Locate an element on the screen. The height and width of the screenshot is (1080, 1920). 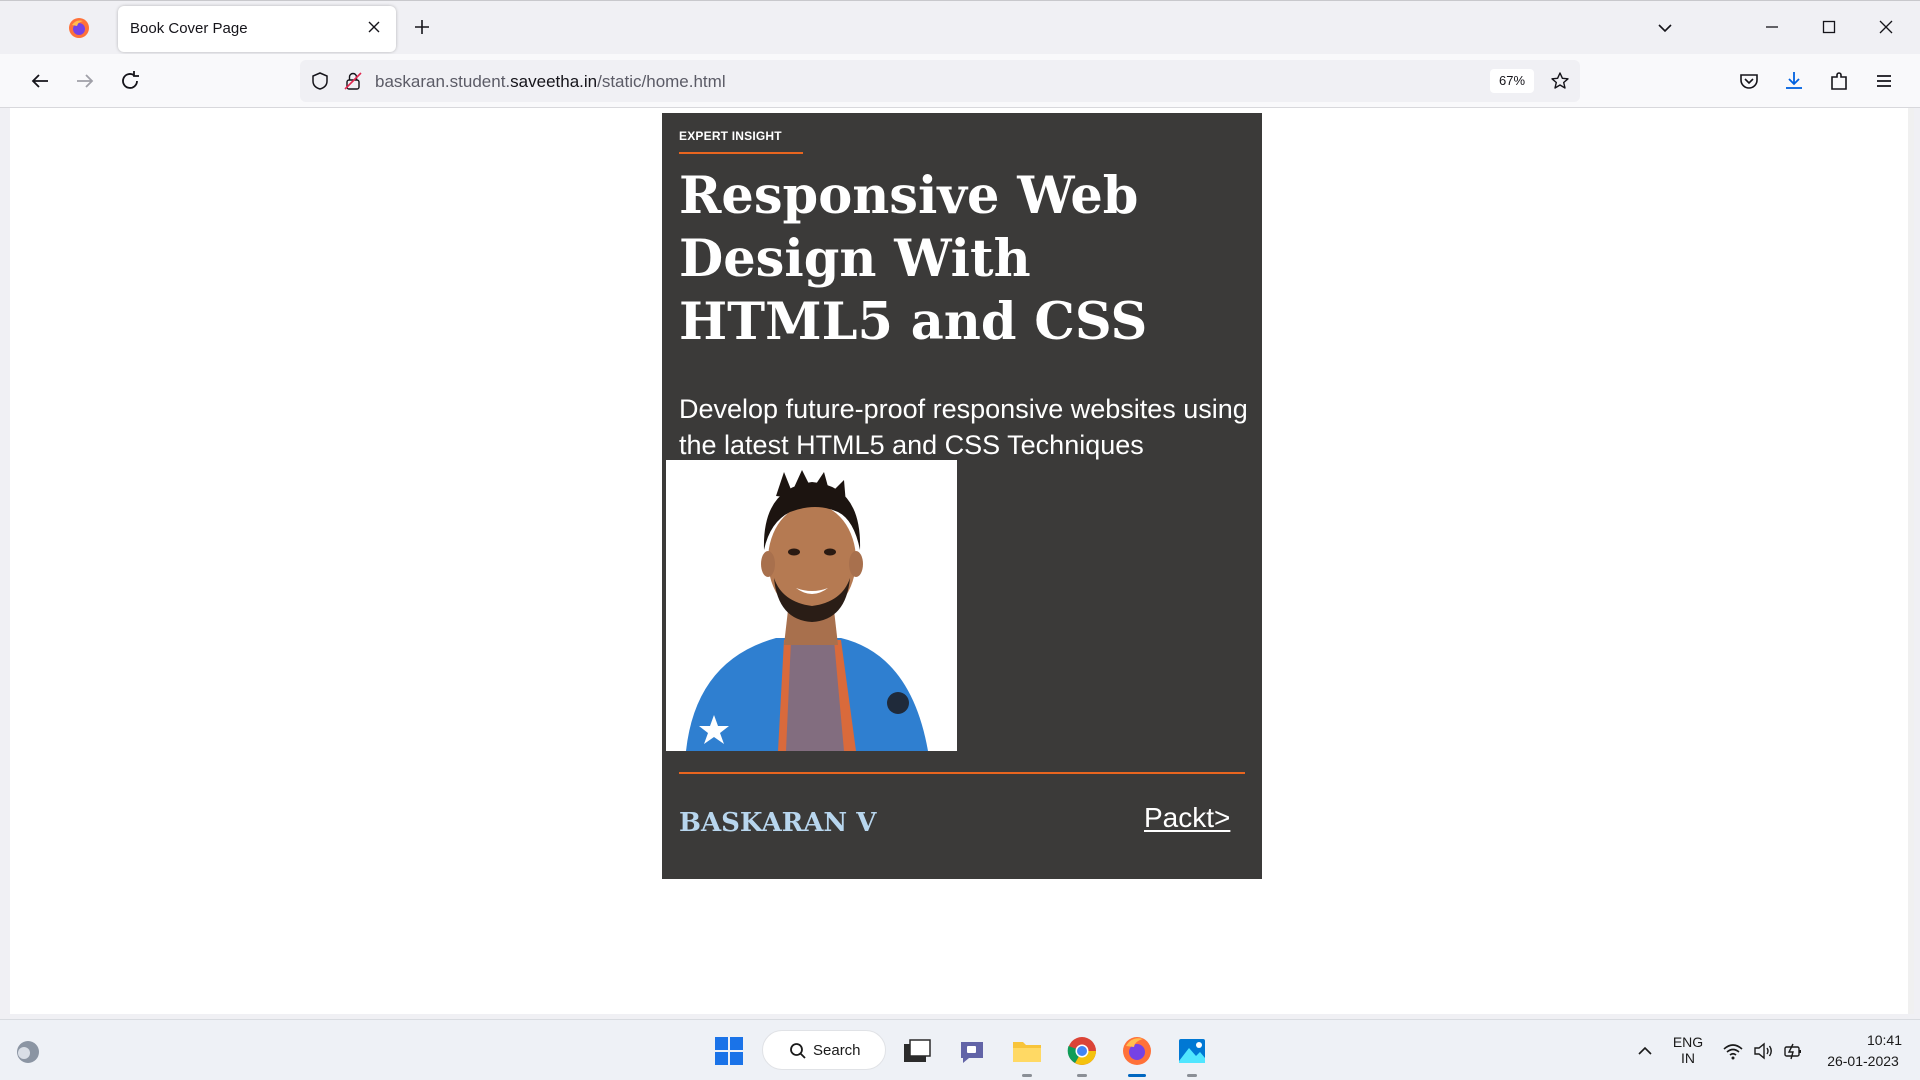
author-photo is located at coordinates (811, 605).